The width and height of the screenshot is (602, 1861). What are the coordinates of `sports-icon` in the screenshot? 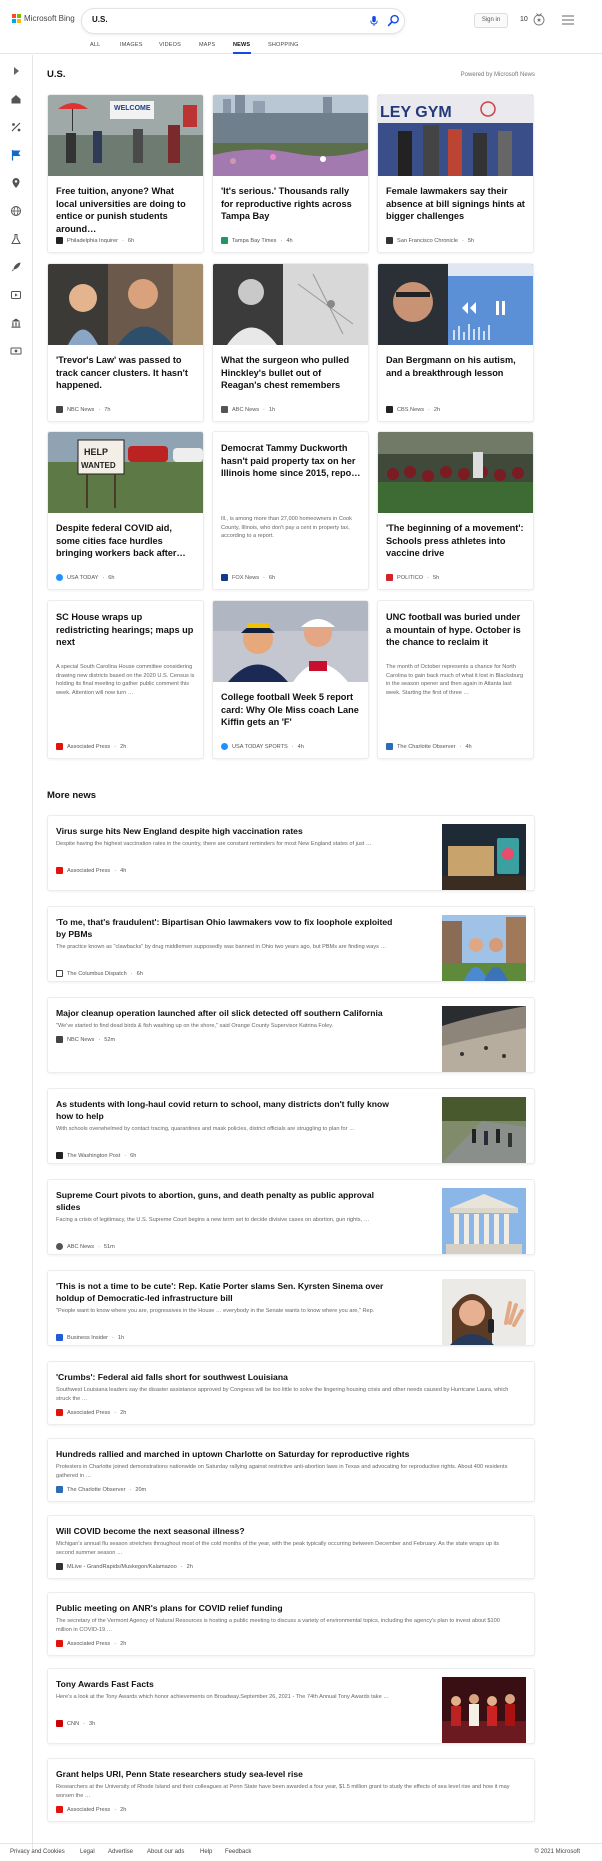 It's located at (16, 127).